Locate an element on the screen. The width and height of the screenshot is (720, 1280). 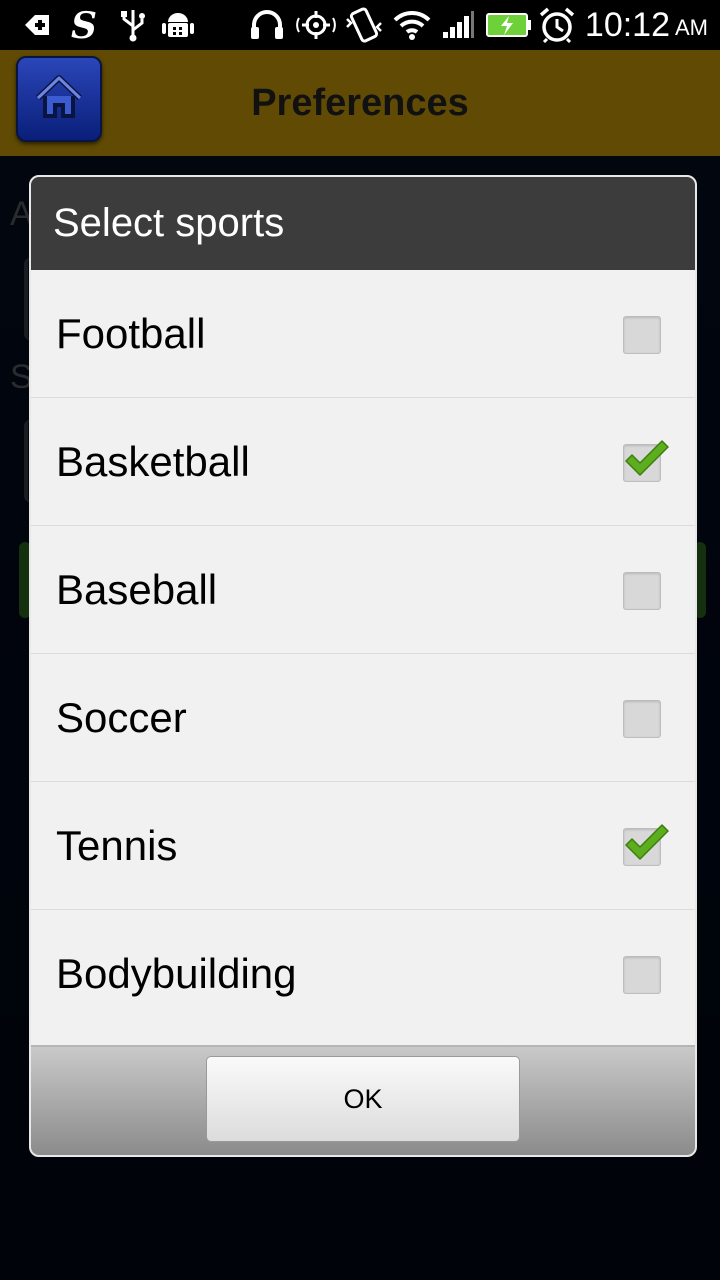
app-header: Preferences is located at coordinates (360, 103).